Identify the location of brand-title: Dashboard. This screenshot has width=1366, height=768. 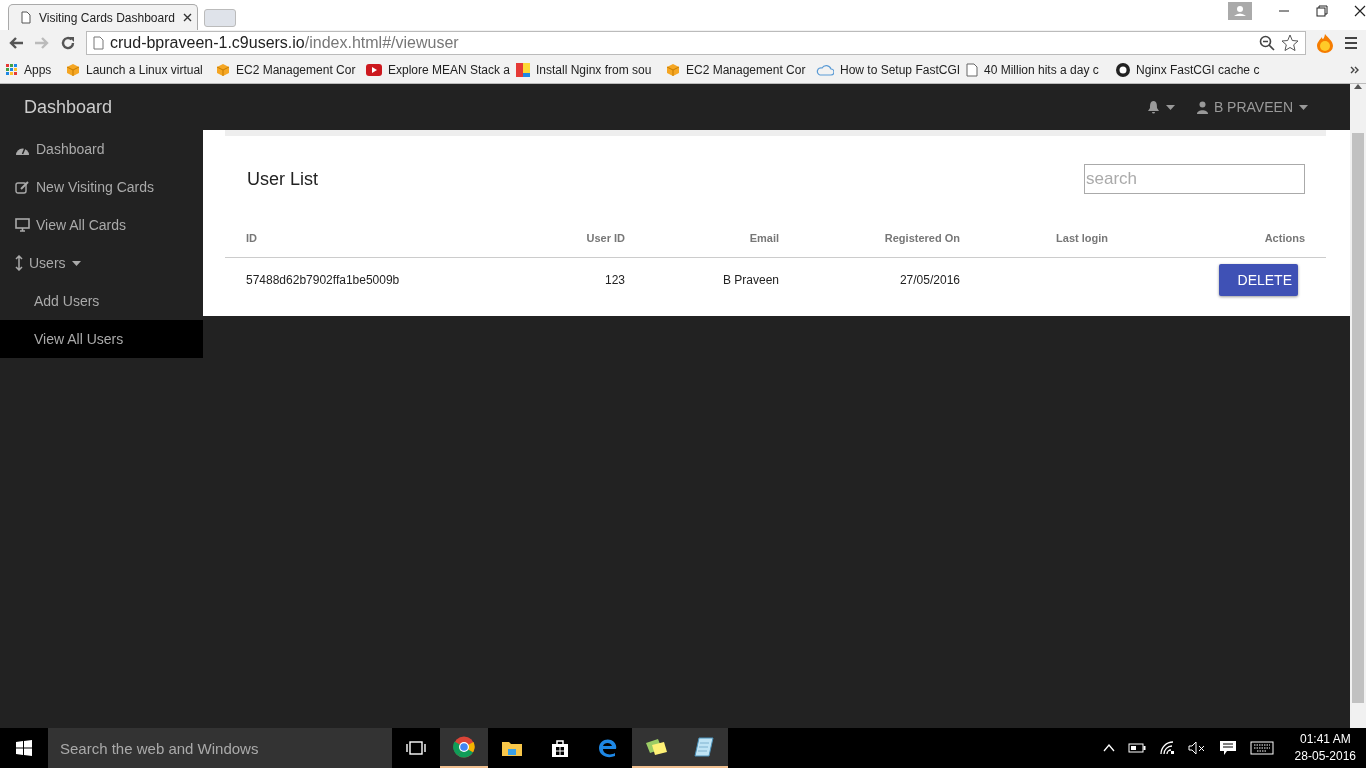
(68, 107).